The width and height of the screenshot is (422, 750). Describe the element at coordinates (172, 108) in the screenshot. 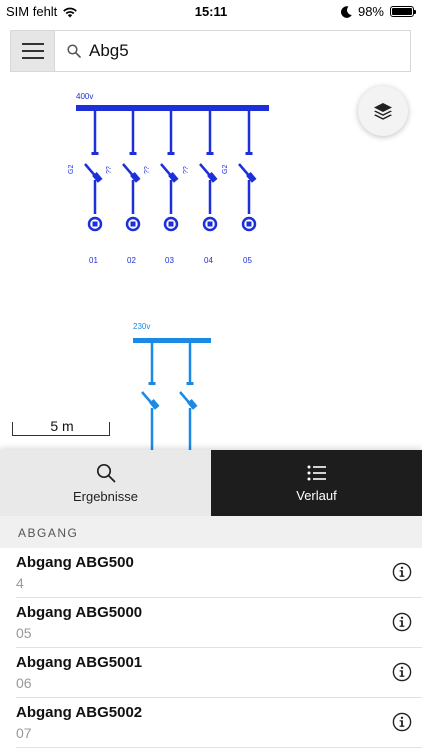

I see `panel1-busbar` at that location.